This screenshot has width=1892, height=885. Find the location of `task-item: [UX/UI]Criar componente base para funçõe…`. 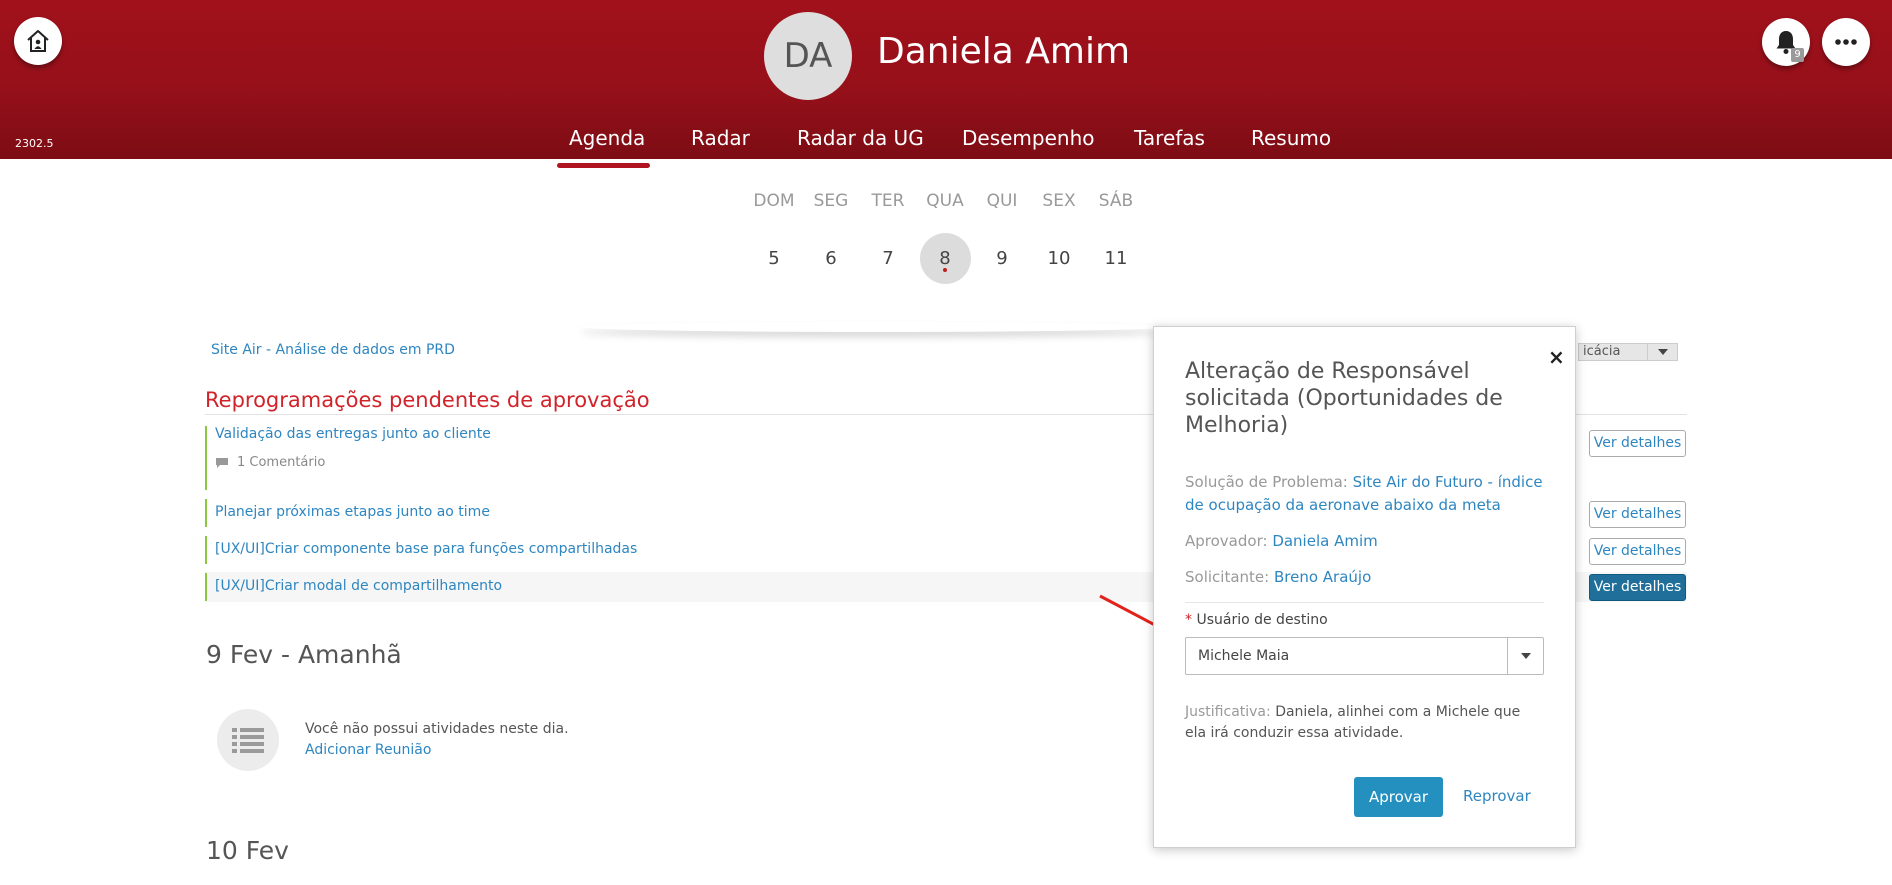

task-item: [UX/UI]Criar componente base para funçõe… is located at coordinates (705, 550).